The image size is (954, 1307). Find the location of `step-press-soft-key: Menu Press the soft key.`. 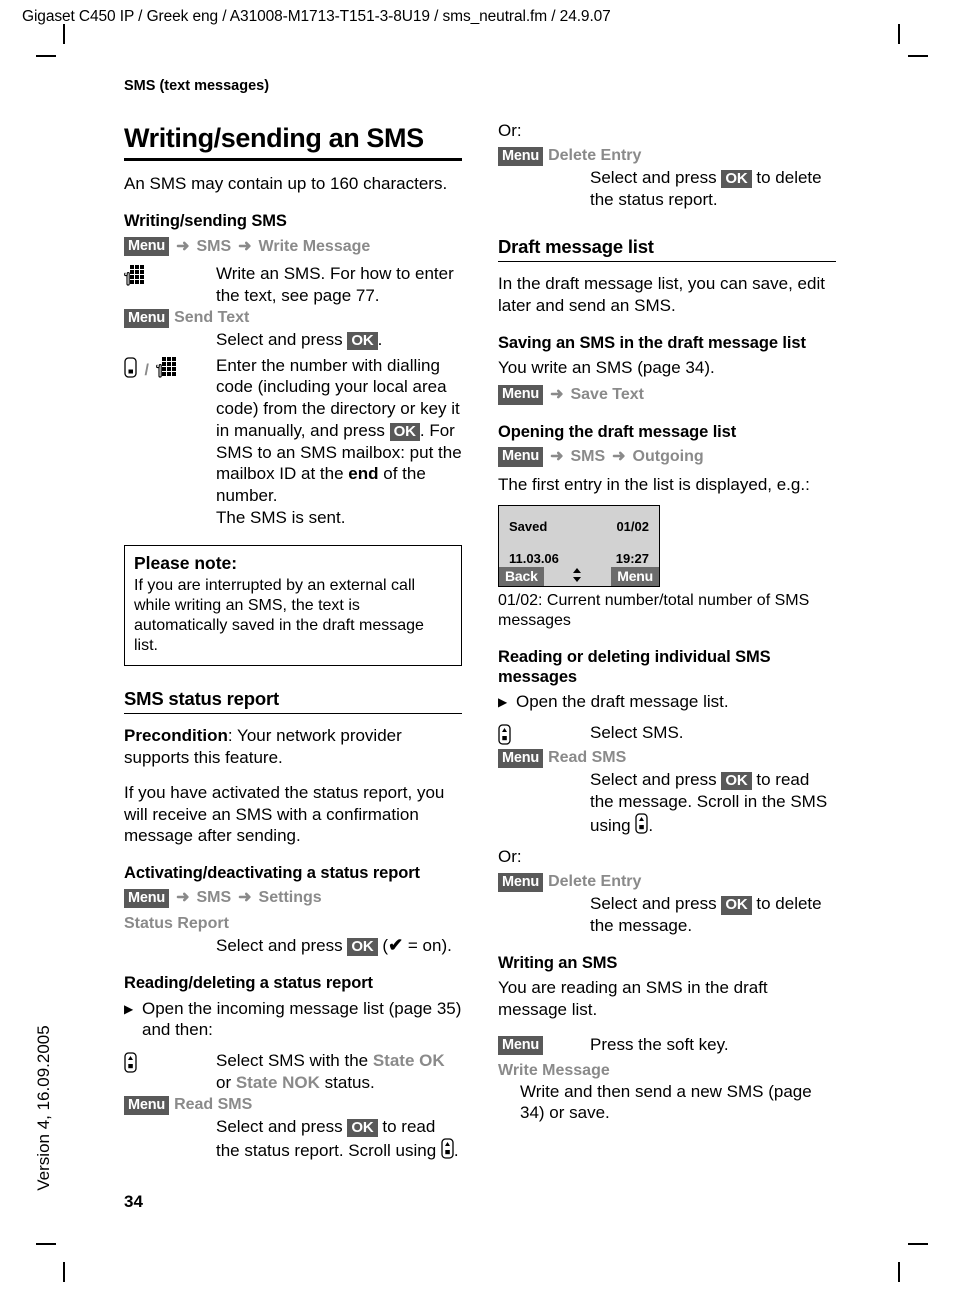

step-press-soft-key: Menu Press the soft key. is located at coordinates (667, 1045).